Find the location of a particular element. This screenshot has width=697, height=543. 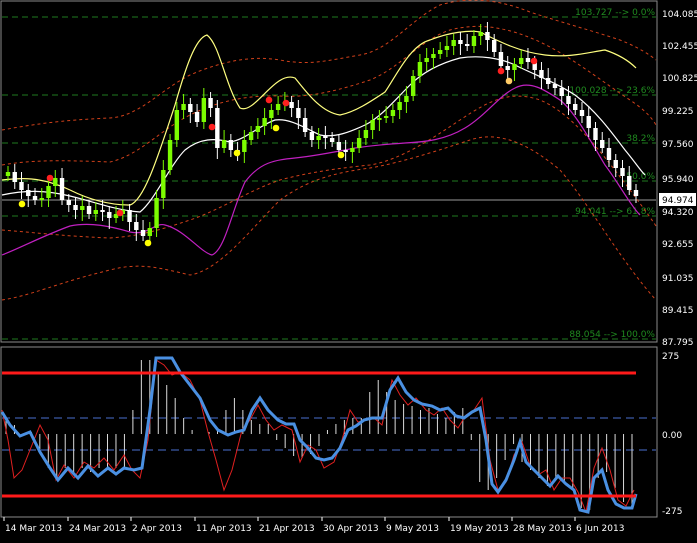

x-label-1: 24 Mar 2013 is located at coordinates (97, 529).